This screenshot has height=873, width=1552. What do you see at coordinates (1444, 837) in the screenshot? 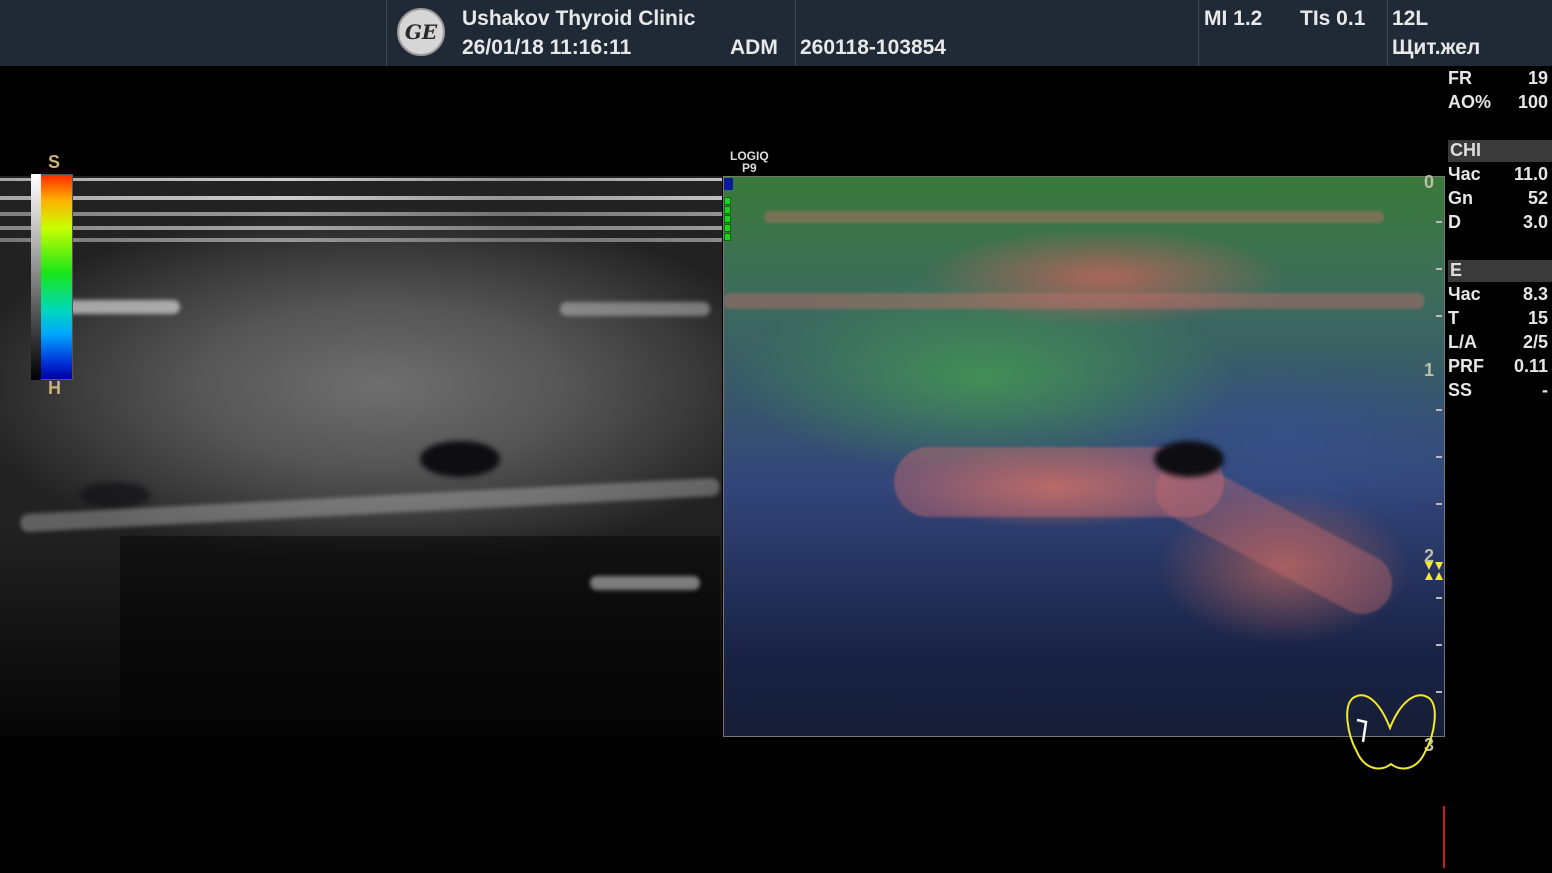
I see `cine-indicator` at bounding box center [1444, 837].